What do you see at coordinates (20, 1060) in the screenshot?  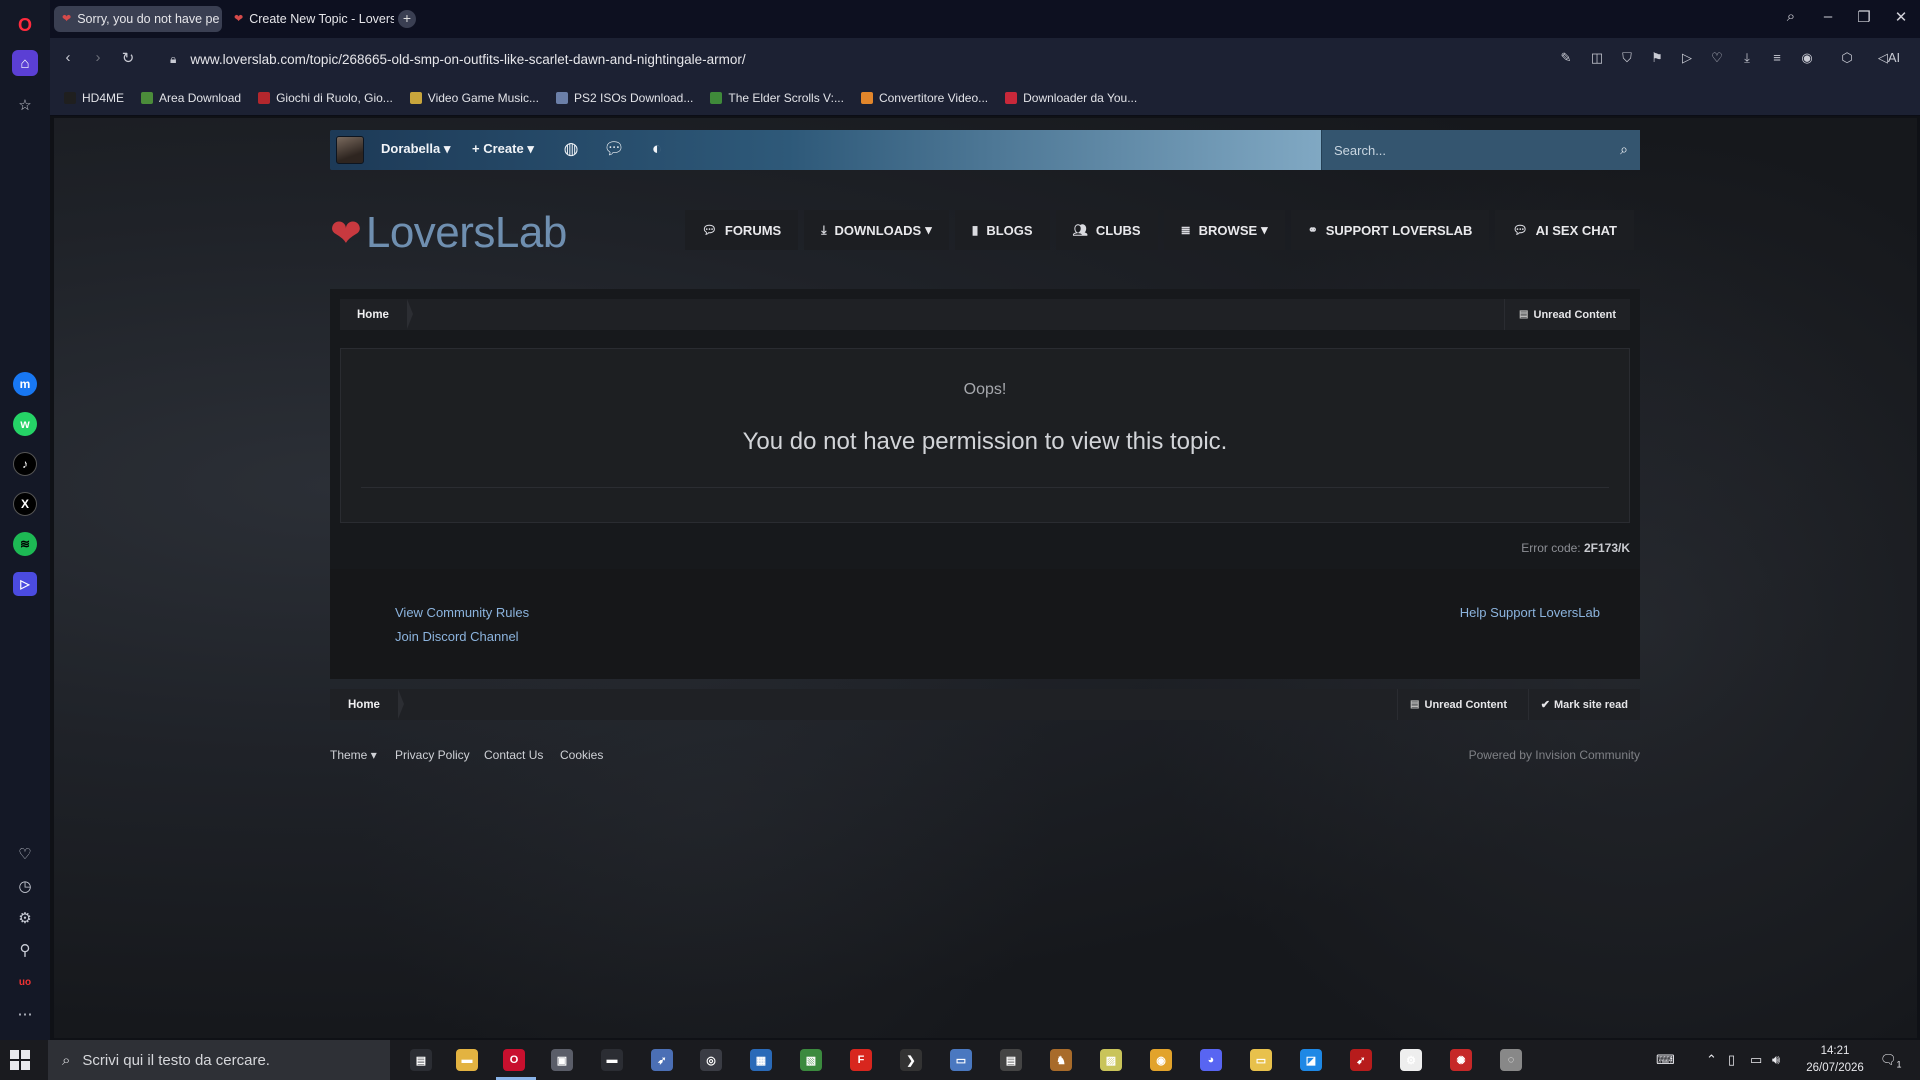 I see `windows-start-icon` at bounding box center [20, 1060].